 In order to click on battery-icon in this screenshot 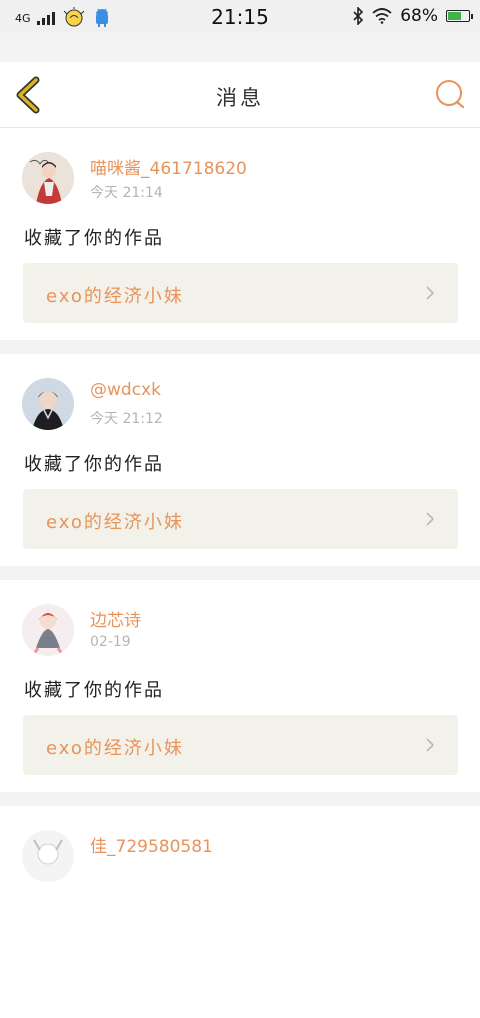, I will do `click(459, 16)`.